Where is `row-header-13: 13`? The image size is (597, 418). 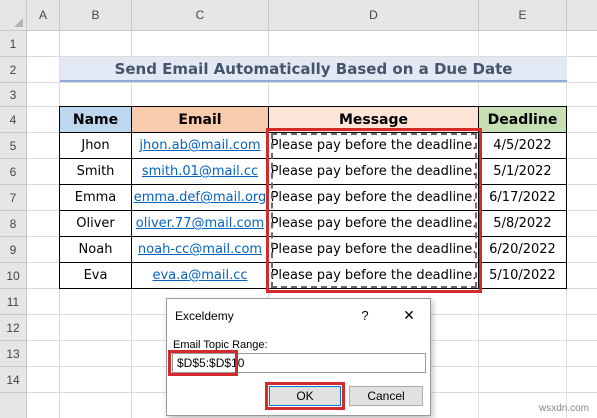 row-header-13: 13 is located at coordinates (13, 354).